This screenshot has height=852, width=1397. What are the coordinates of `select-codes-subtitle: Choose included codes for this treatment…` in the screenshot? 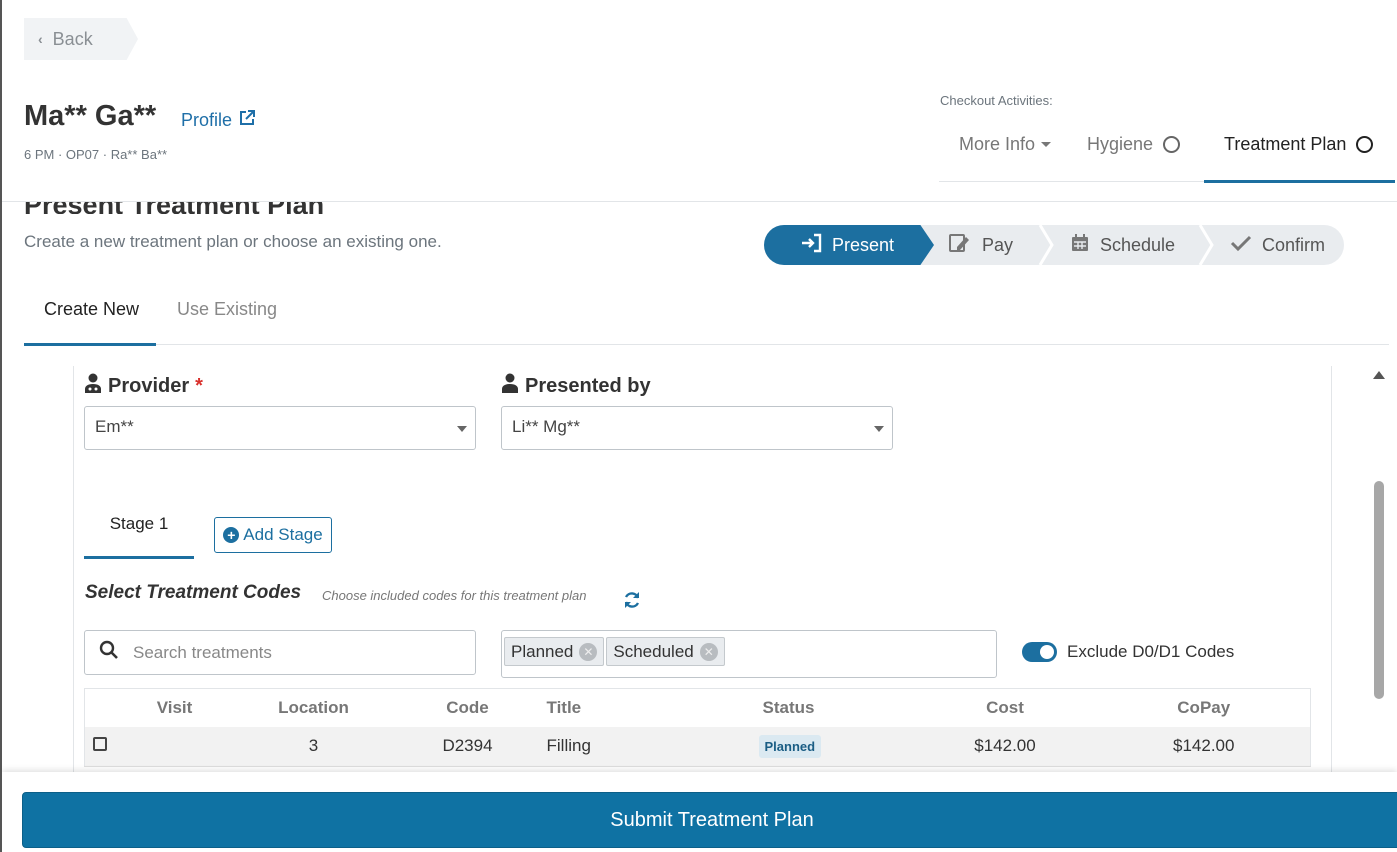 It's located at (454, 595).